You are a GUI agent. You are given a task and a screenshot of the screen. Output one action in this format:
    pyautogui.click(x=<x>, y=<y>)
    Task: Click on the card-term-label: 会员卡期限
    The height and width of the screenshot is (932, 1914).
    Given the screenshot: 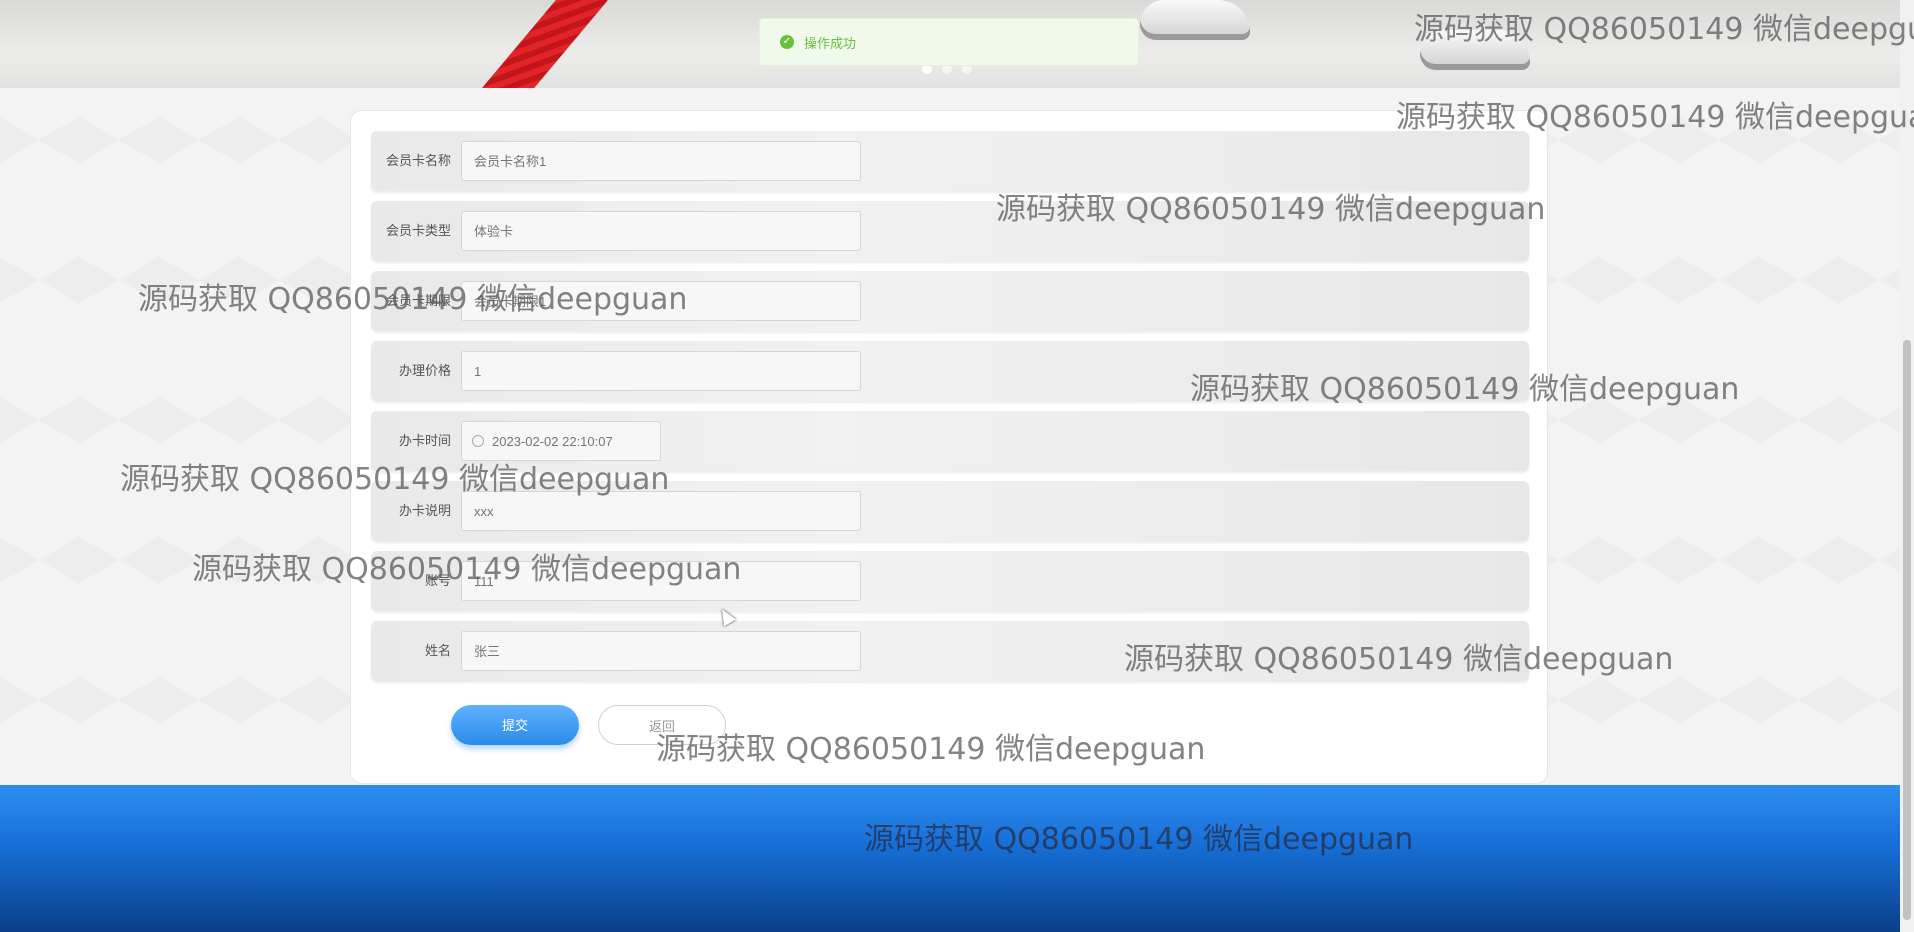 What is the action you would take?
    pyautogui.click(x=418, y=300)
    